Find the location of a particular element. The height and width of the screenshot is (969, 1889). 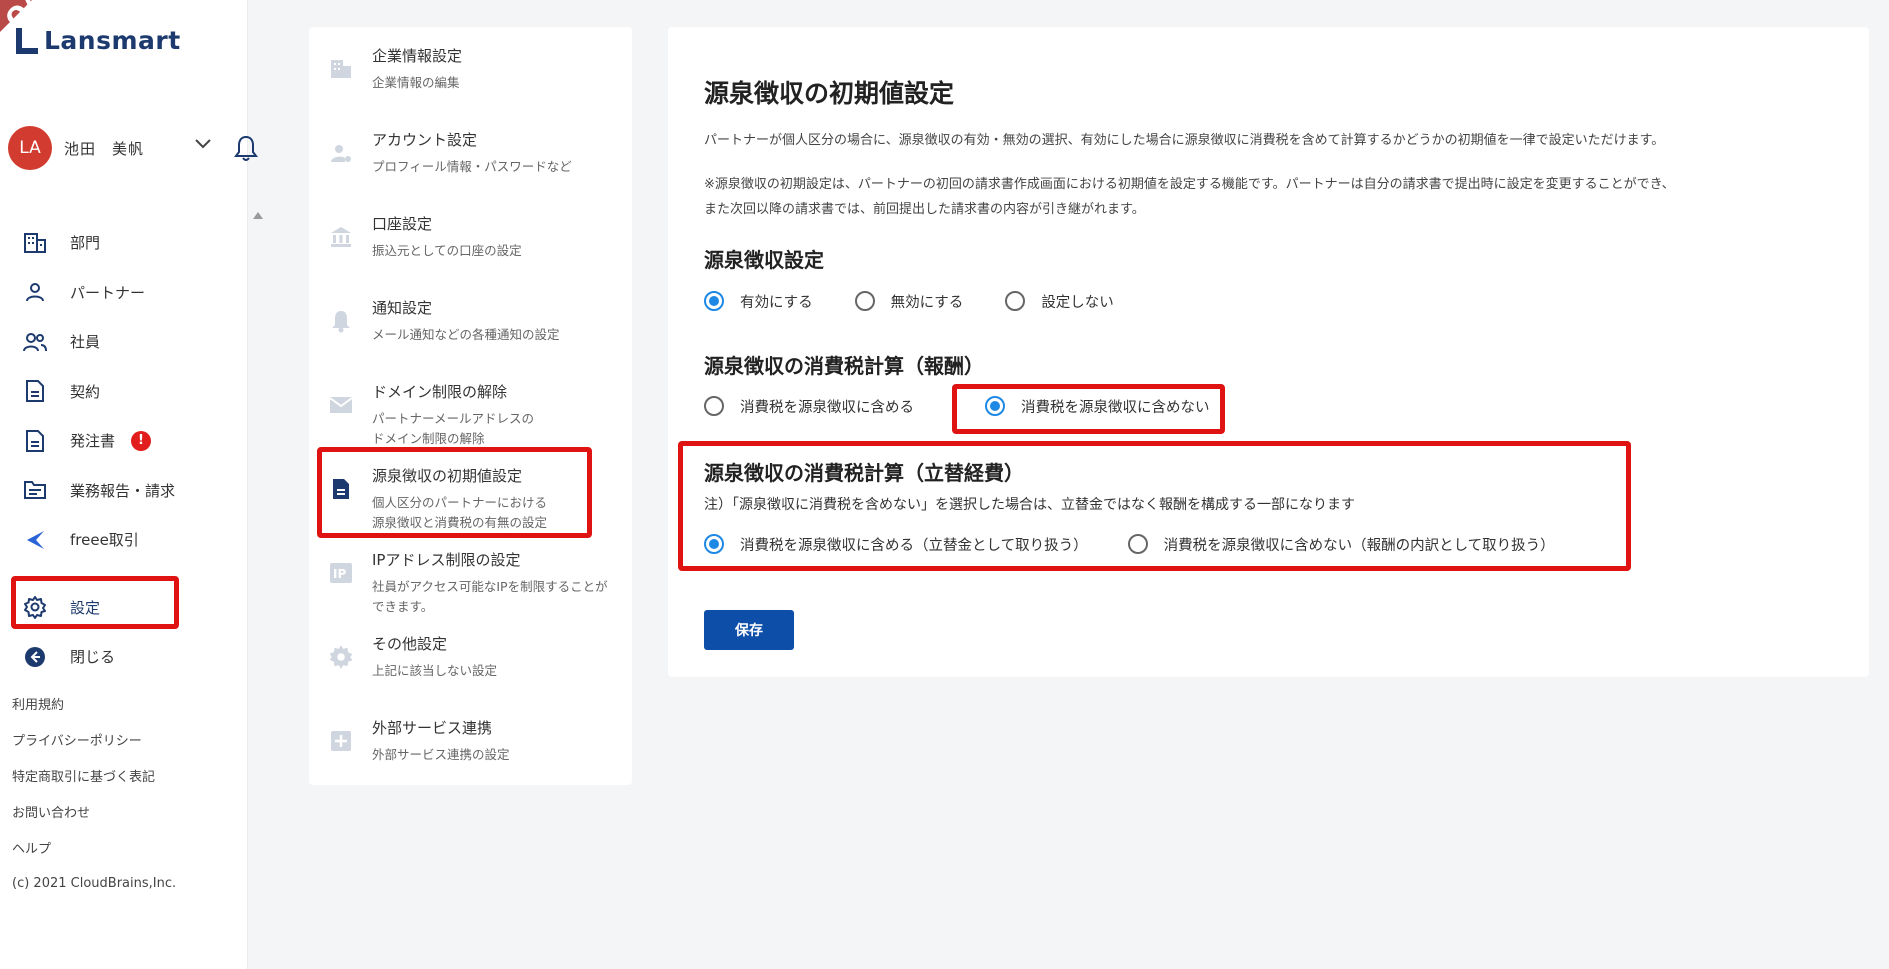

nav-item-close: 閉じる is located at coordinates (124, 657).